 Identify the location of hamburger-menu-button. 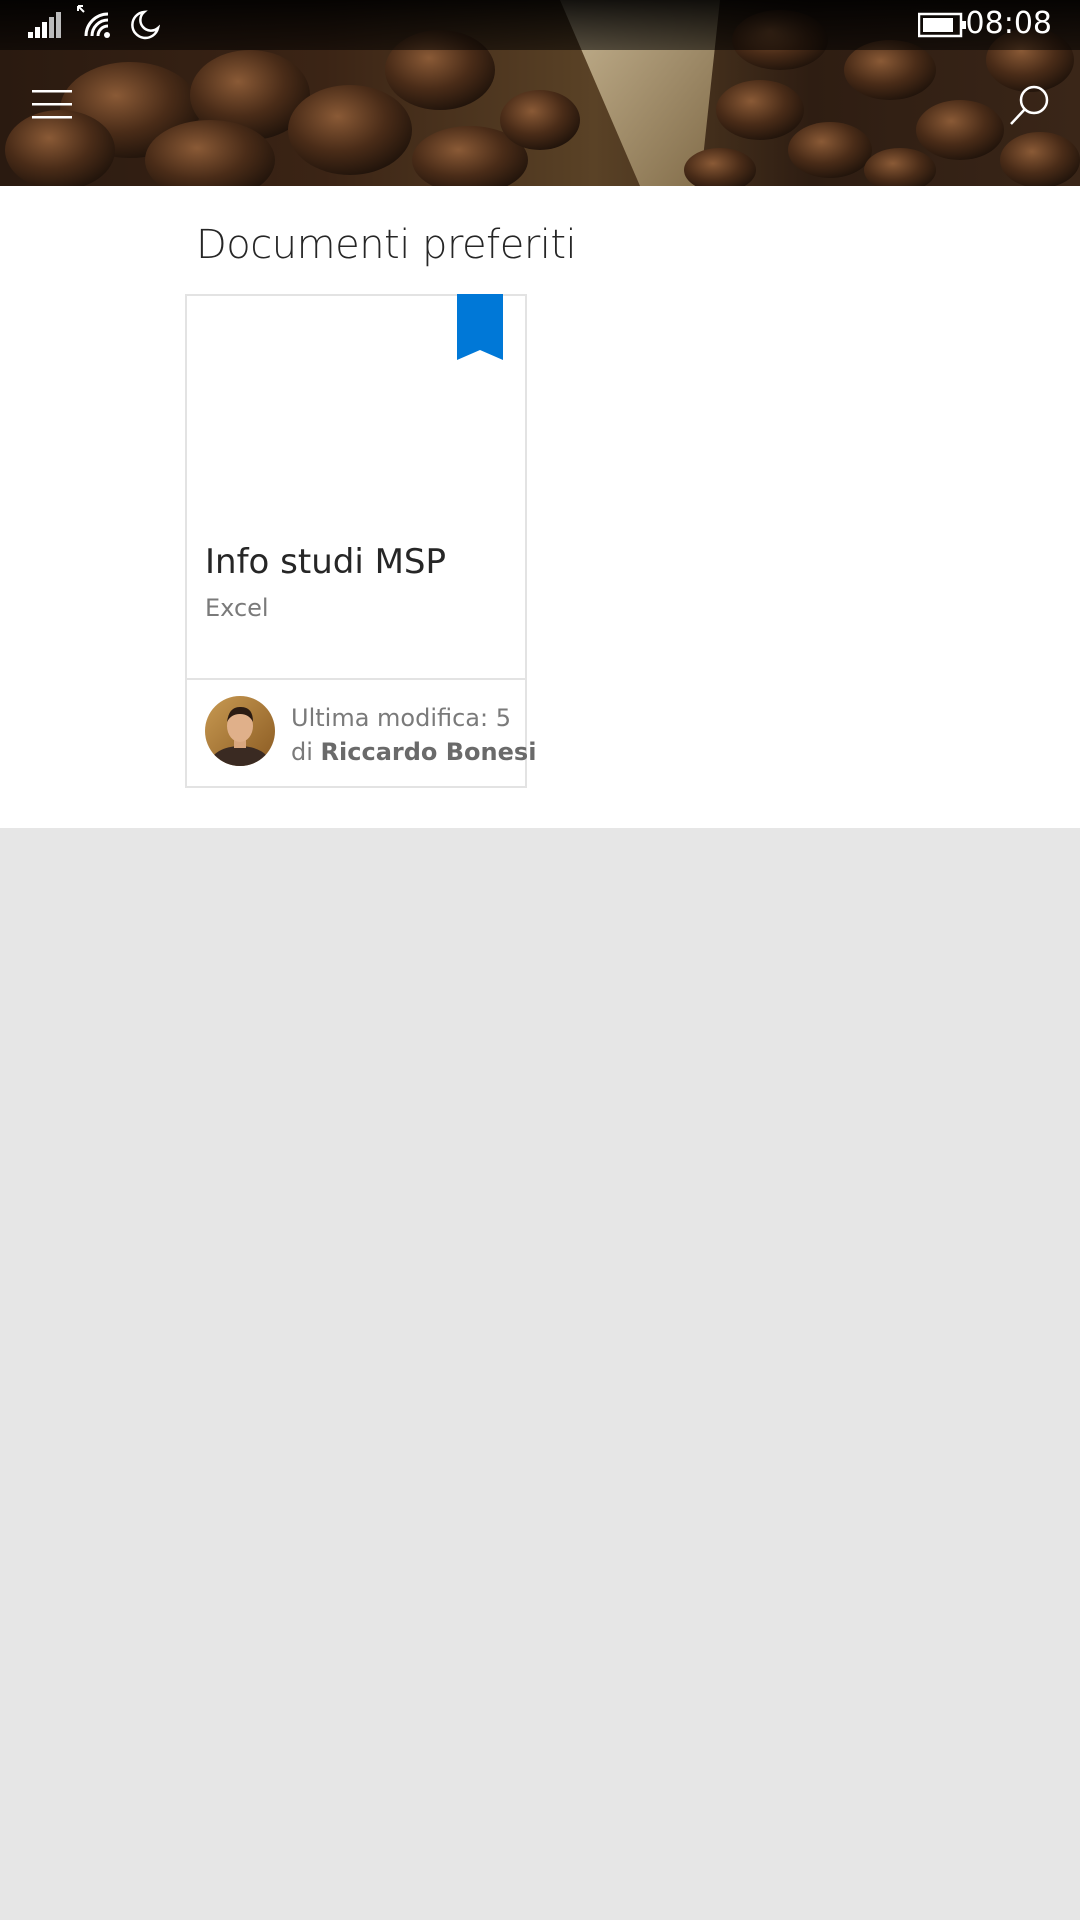
(55, 104).